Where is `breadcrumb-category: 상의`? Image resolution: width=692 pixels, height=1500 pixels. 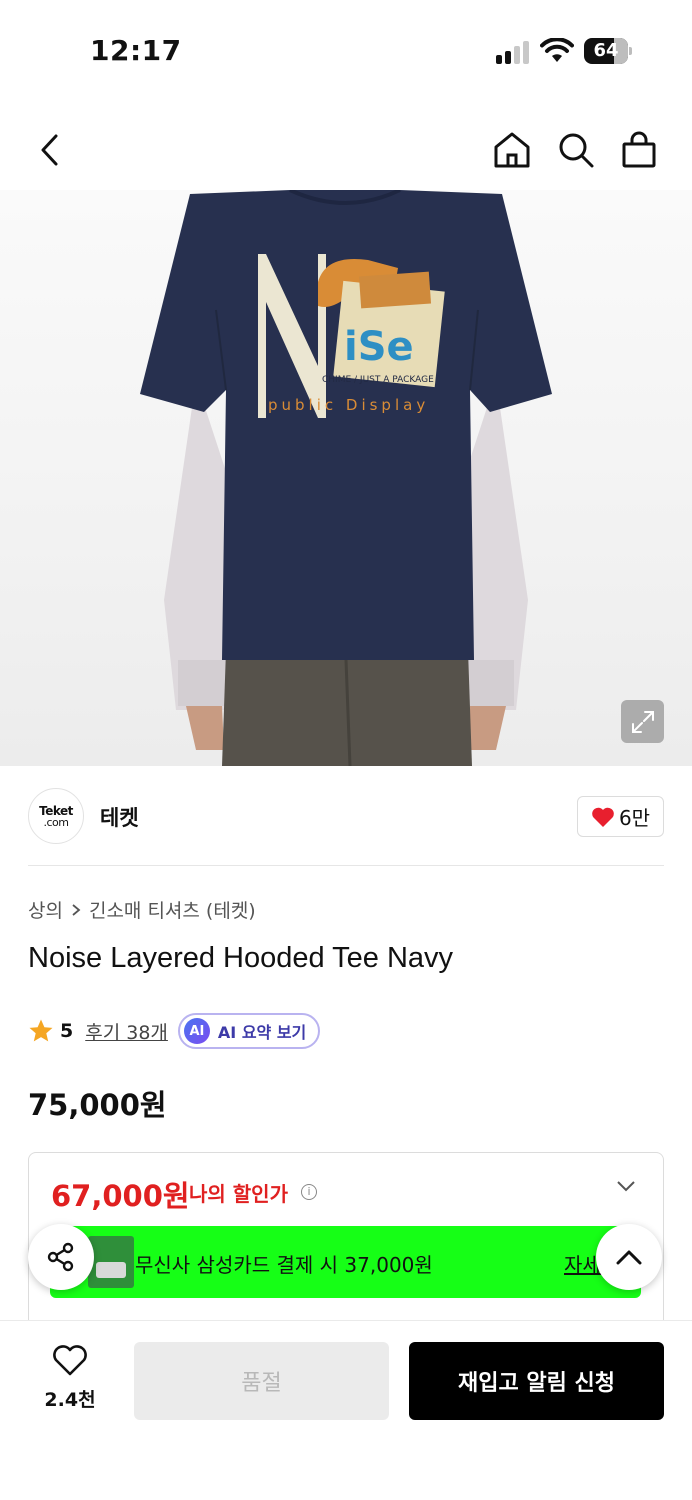 breadcrumb-category: 상의 is located at coordinates (45, 909).